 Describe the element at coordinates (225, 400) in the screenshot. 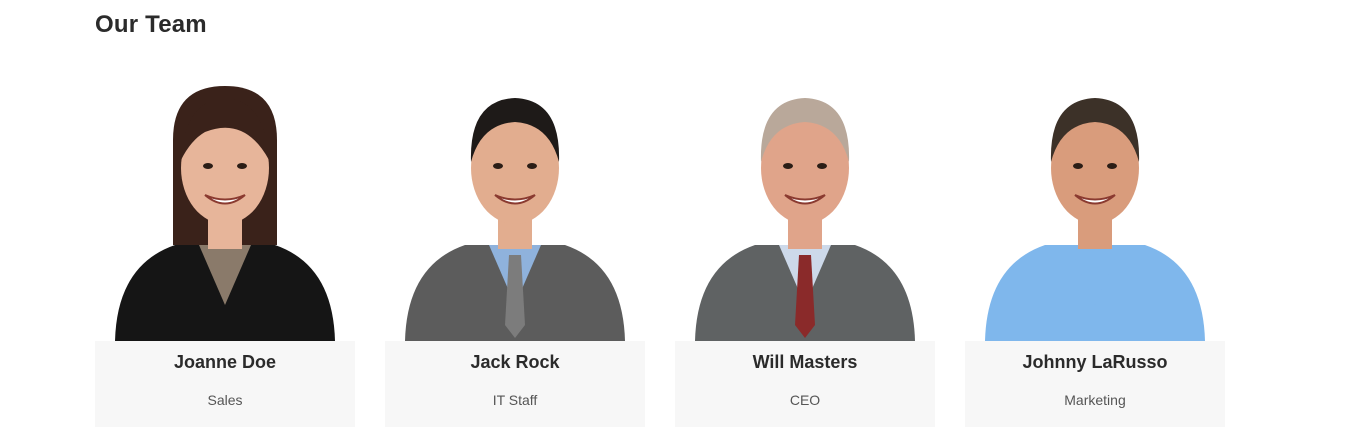

I see `member-role: Sales` at that location.